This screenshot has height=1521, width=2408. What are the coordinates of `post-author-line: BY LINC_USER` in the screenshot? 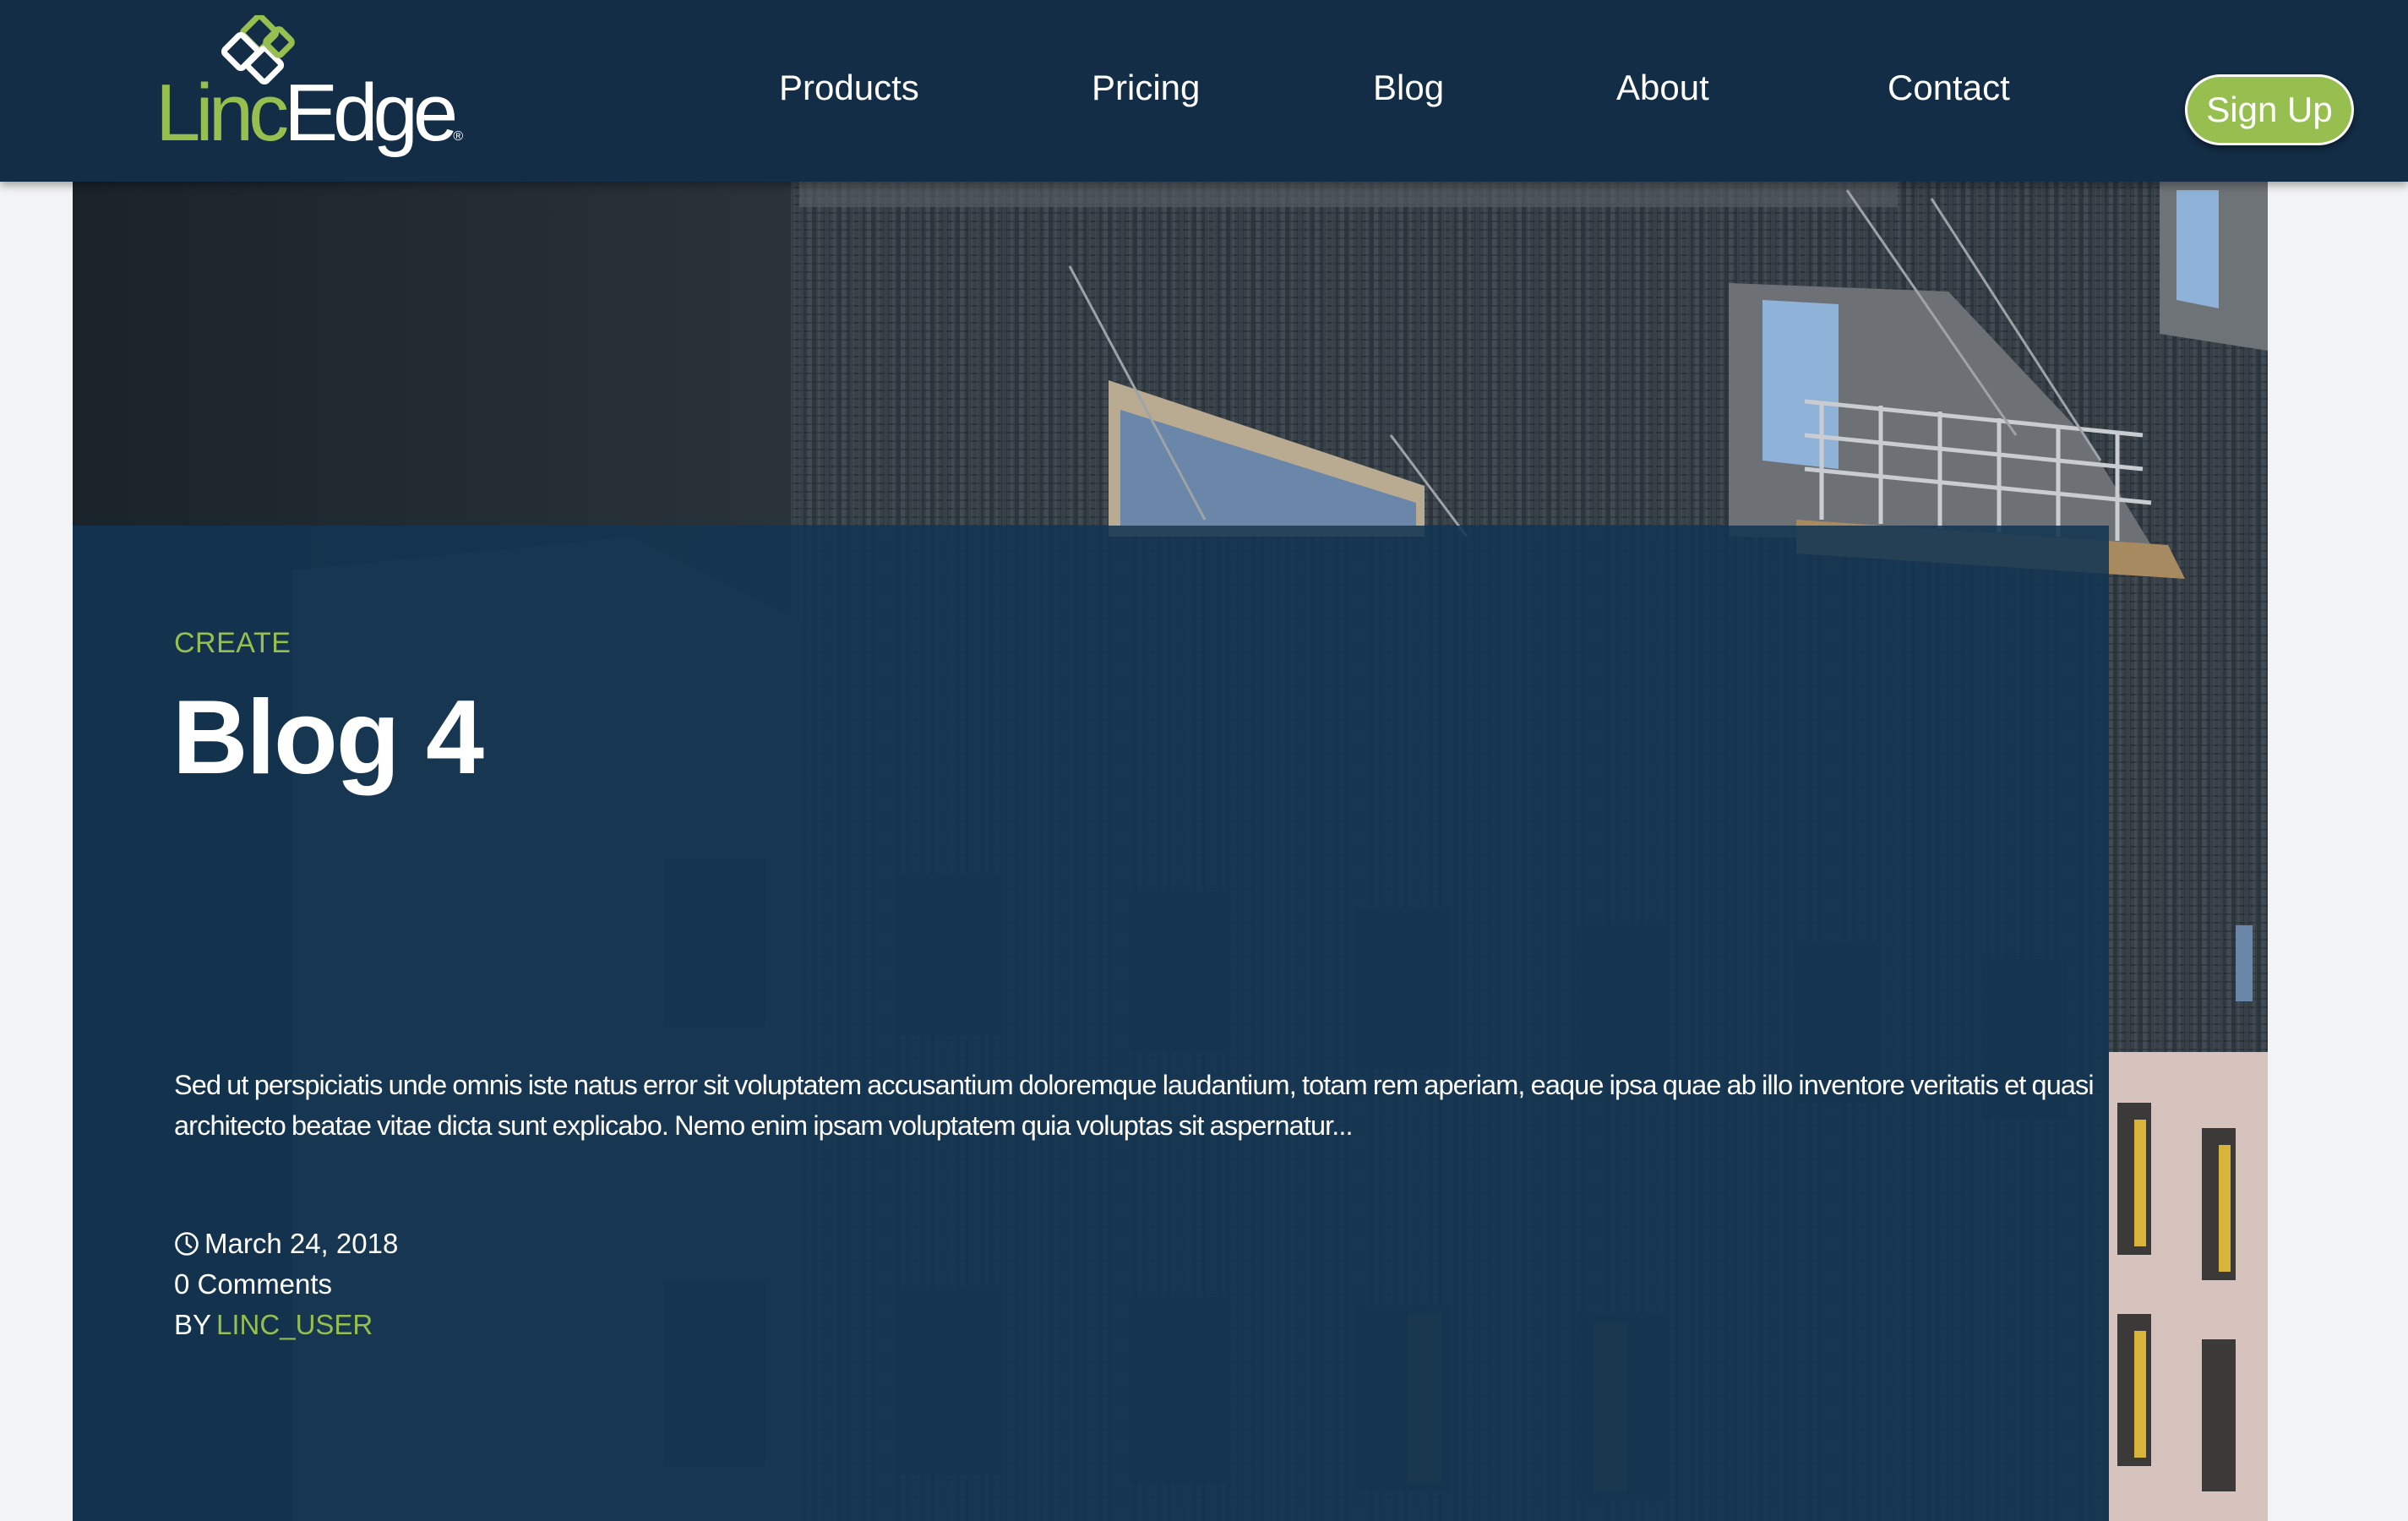 It's located at (286, 1325).